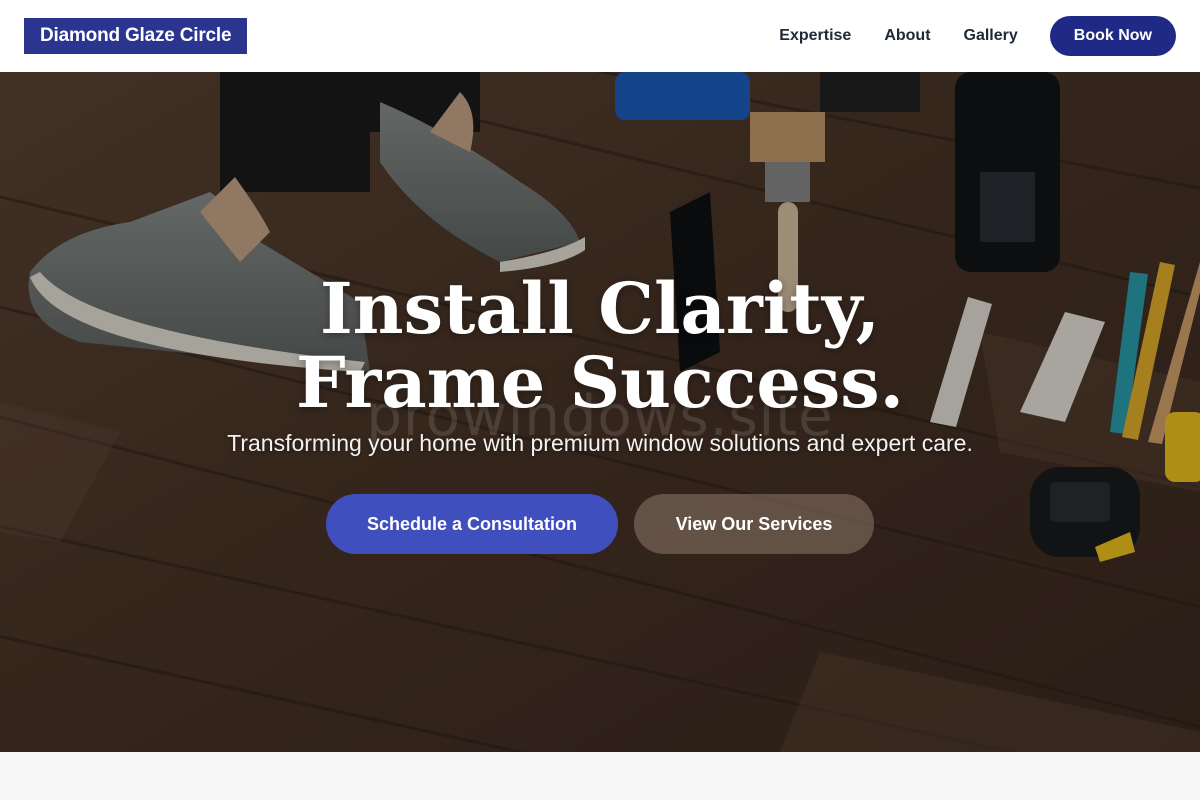 The width and height of the screenshot is (1200, 800). Describe the element at coordinates (1112, 36) in the screenshot. I see `book-now-button: Book Now` at that location.